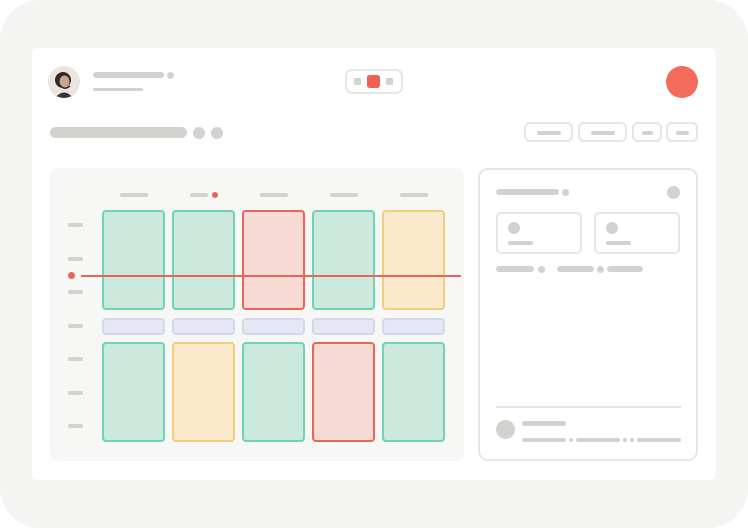 This screenshot has height=528, width=748. I want to click on panel-title-dot, so click(565, 192).